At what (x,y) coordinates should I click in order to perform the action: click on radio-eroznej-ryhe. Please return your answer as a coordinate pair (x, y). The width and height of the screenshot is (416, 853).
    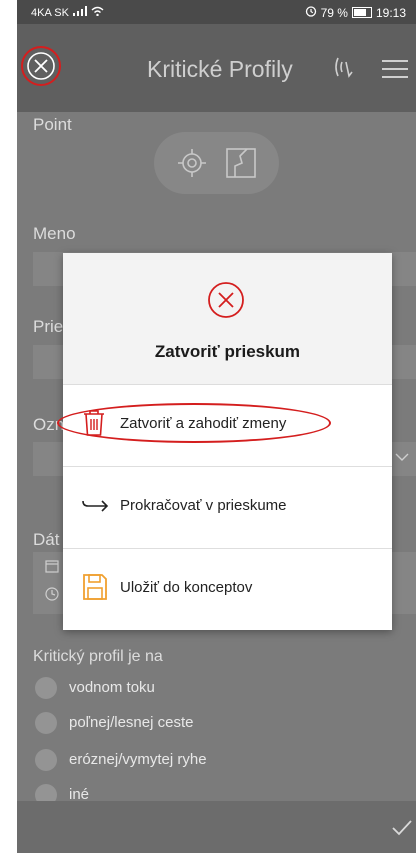
    Looking at the image, I should click on (46, 760).